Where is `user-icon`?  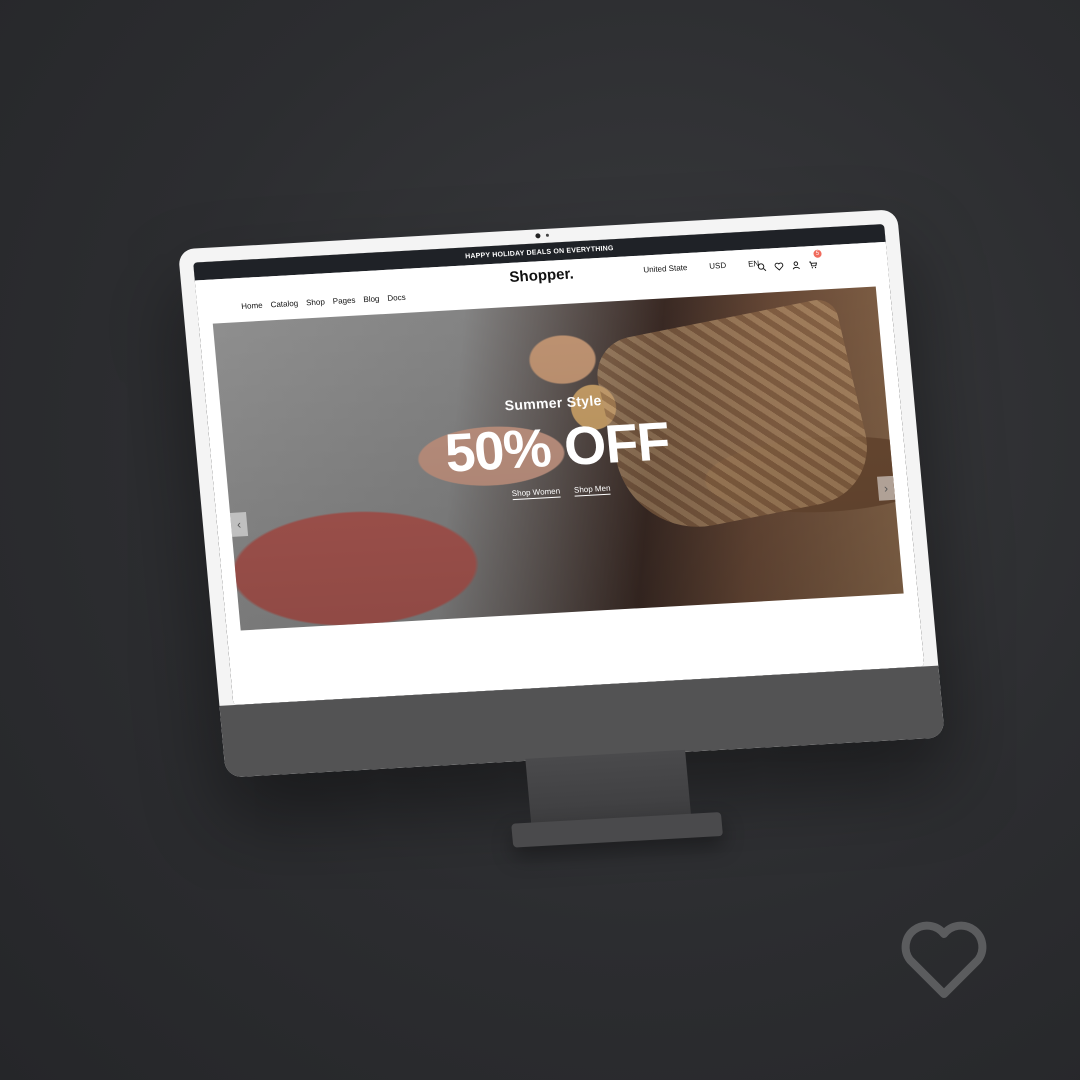
user-icon is located at coordinates (796, 263).